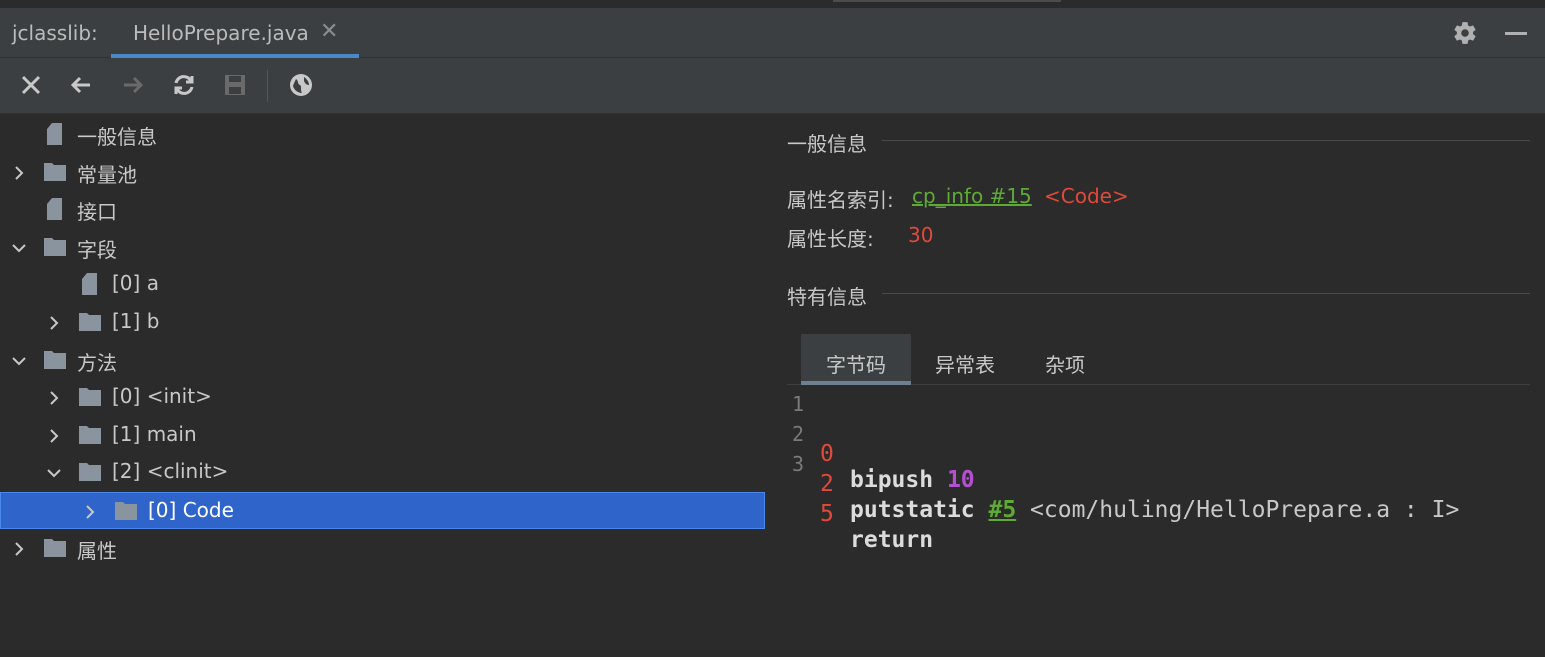 The height and width of the screenshot is (657, 1545). What do you see at coordinates (947, 1) in the screenshot?
I see `top-strip-mark` at bounding box center [947, 1].